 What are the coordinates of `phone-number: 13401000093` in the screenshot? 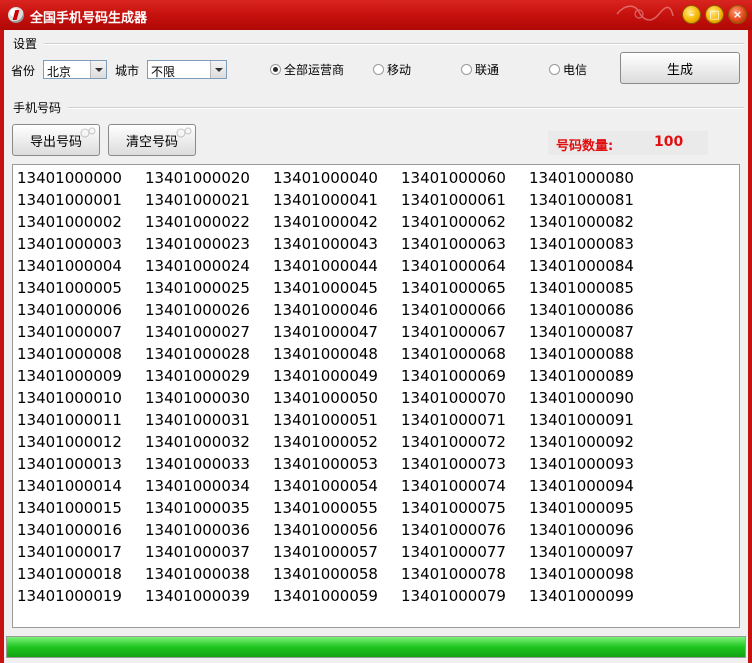 It's located at (581, 464).